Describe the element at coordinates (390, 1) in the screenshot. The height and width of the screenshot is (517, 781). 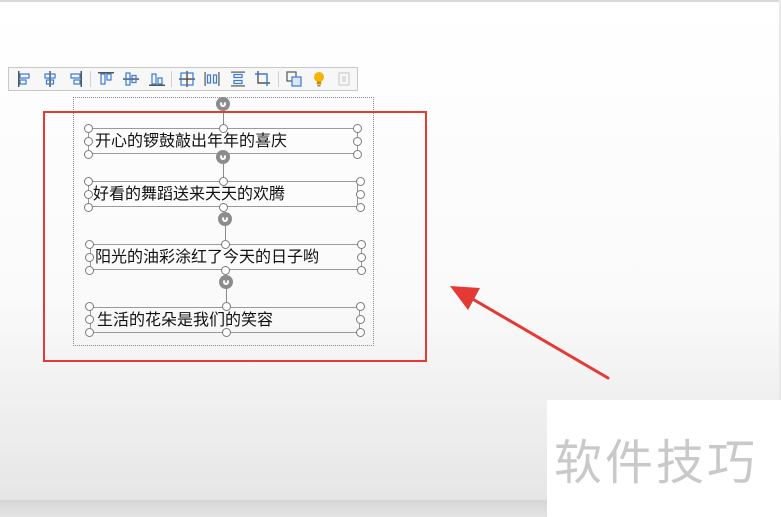
I see `top-border` at that location.